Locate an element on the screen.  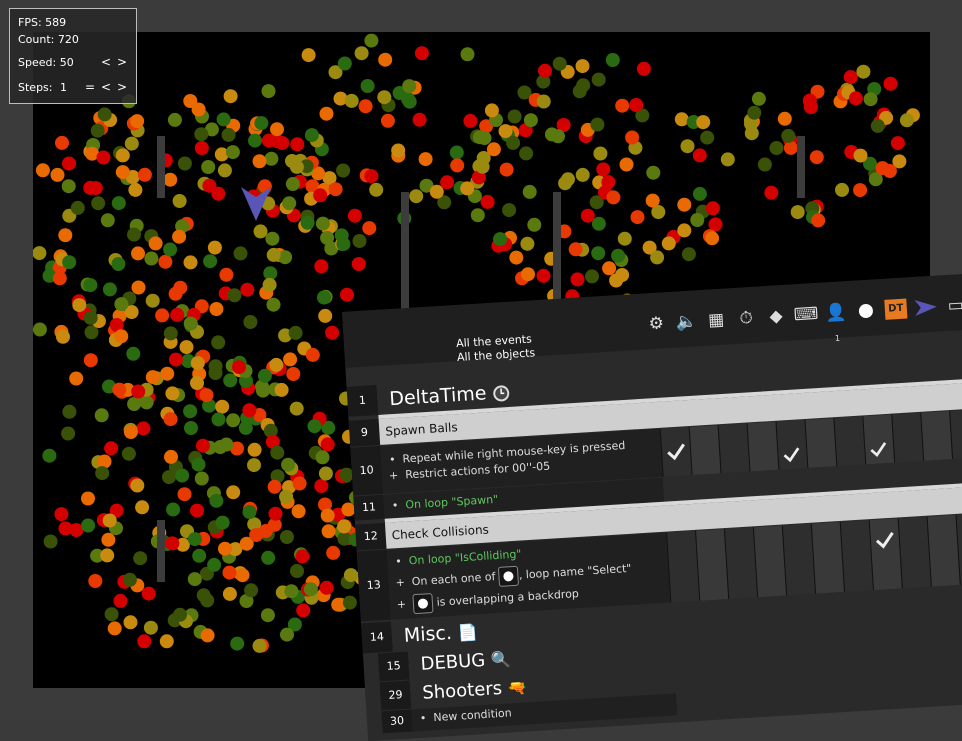
player-arrow-icon is located at coordinates (256, 204).